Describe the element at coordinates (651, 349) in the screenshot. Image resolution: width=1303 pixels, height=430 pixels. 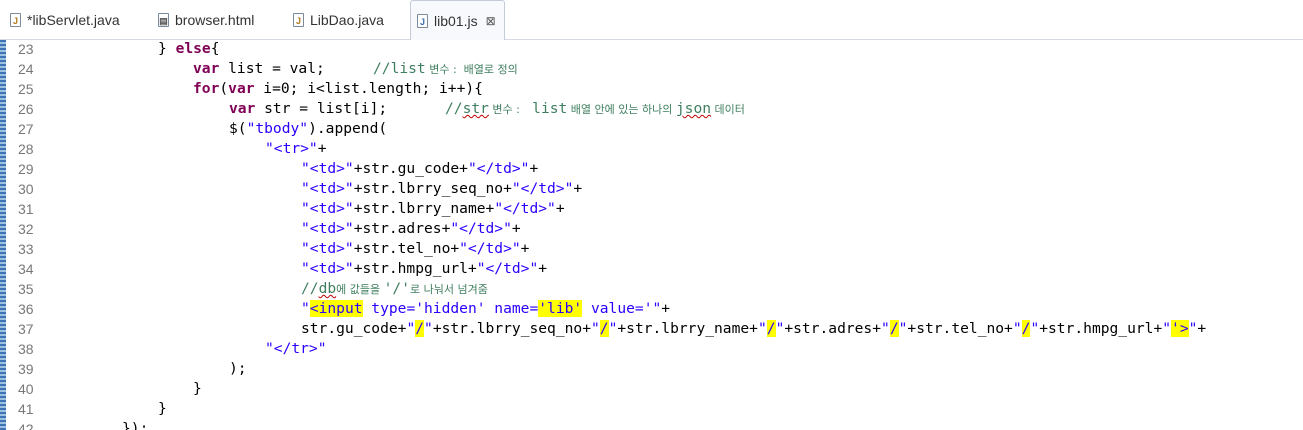
I see `code-line: 38 "</tr>"` at that location.